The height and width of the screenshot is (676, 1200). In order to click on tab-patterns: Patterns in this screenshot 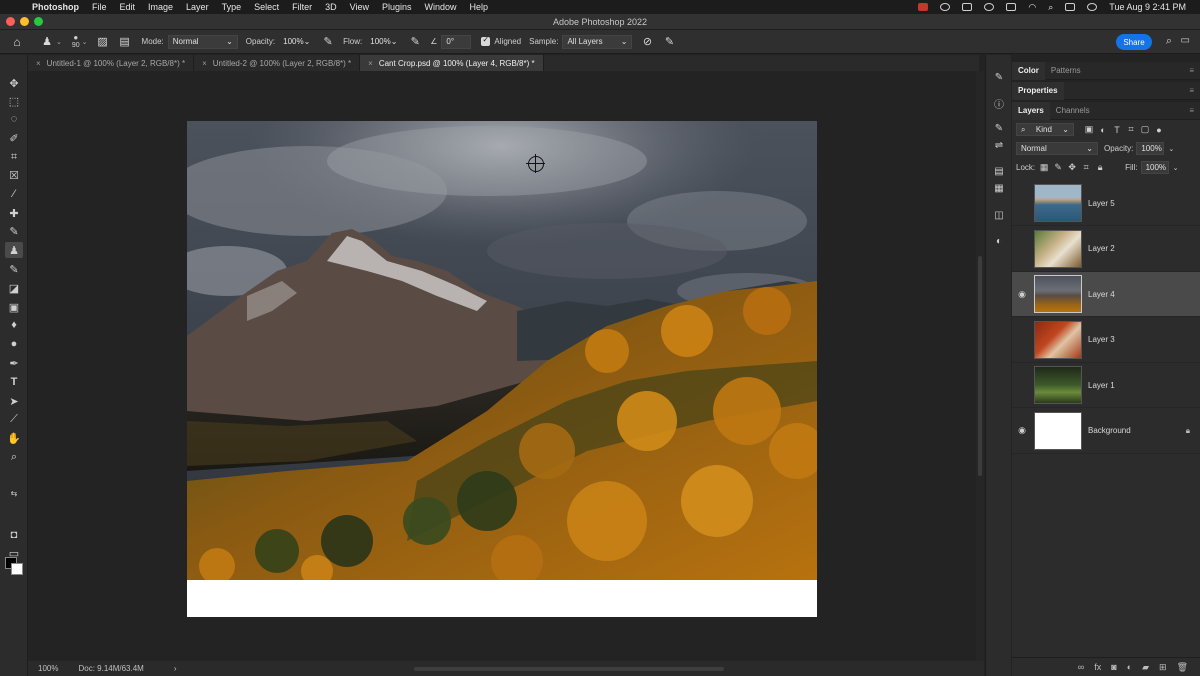, I will do `click(1066, 71)`.